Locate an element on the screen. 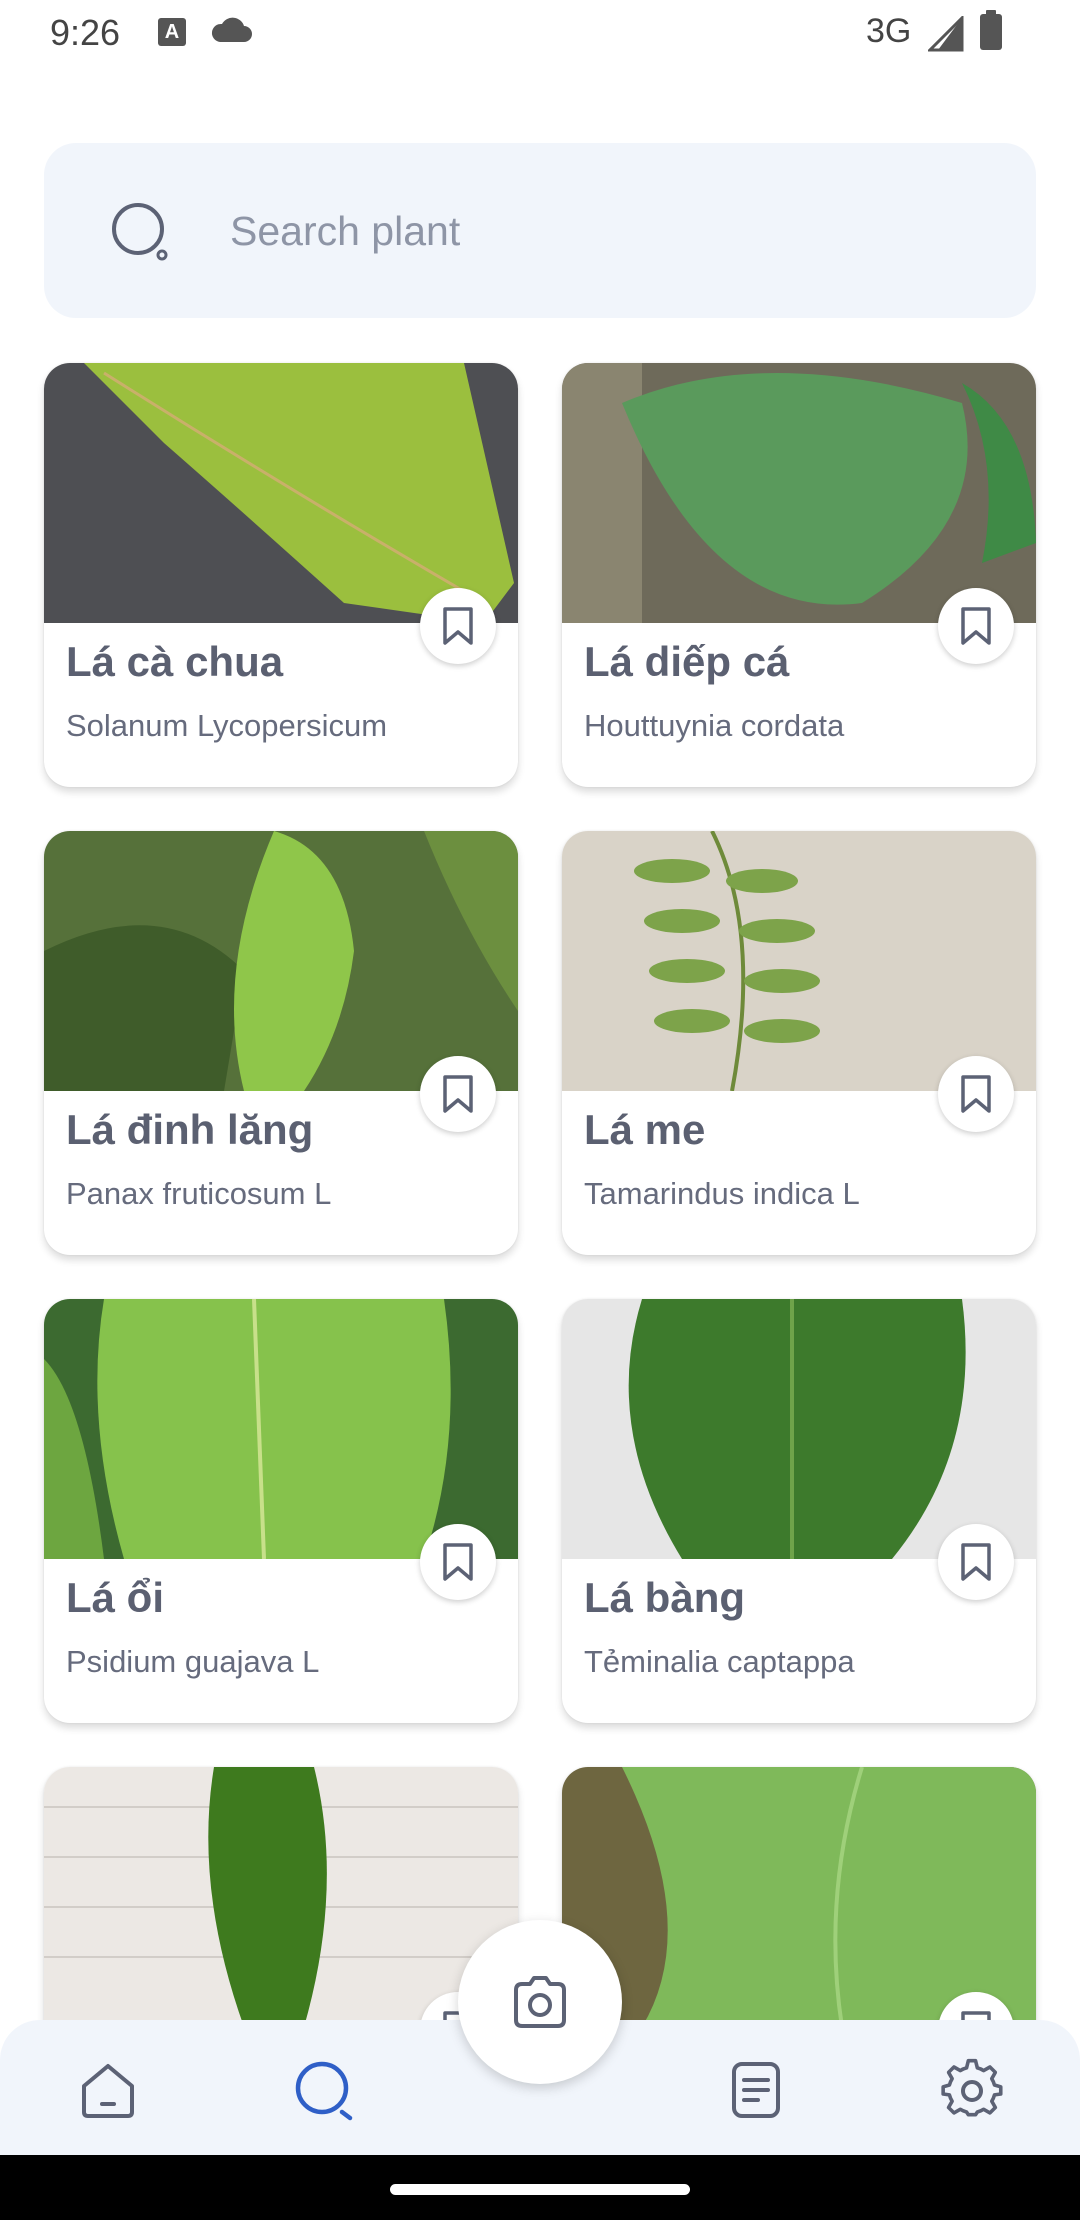 Image resolution: width=1080 pixels, height=2220 pixels. search-input is located at coordinates (610, 231).